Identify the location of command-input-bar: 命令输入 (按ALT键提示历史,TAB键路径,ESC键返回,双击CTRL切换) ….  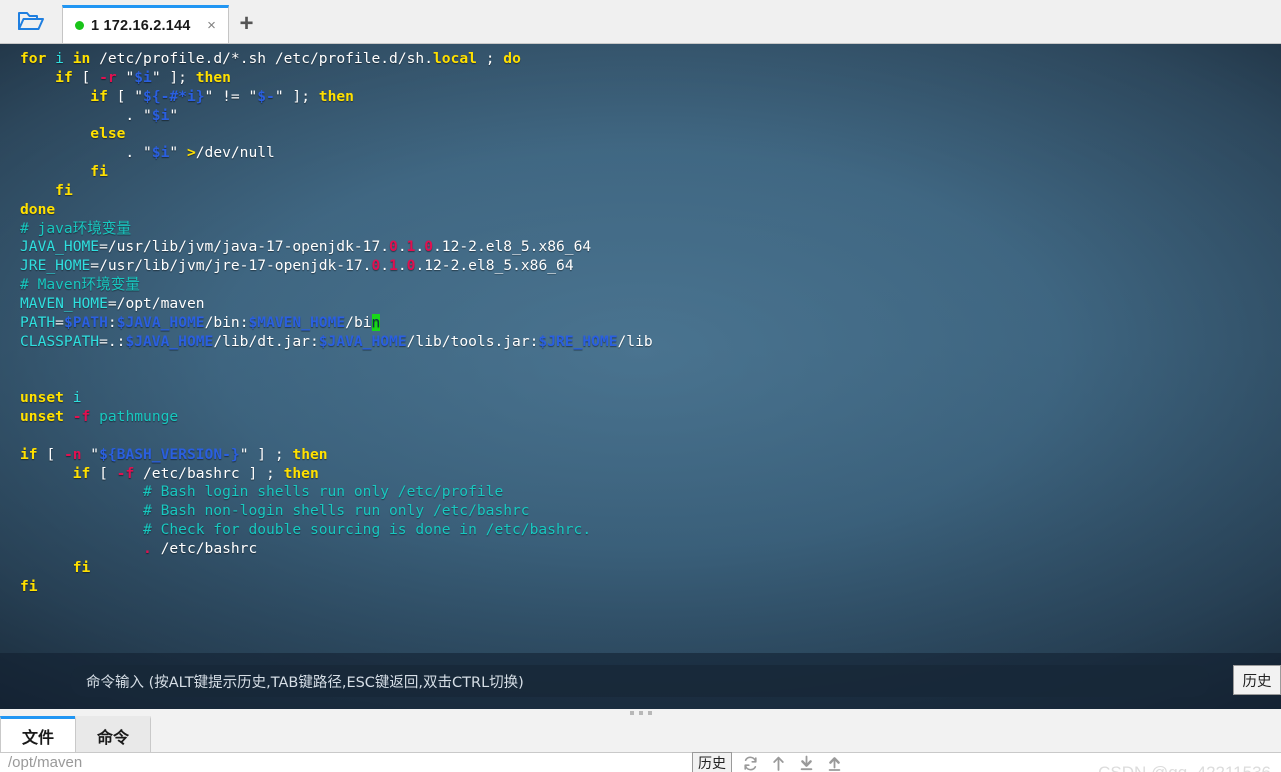
(640, 681).